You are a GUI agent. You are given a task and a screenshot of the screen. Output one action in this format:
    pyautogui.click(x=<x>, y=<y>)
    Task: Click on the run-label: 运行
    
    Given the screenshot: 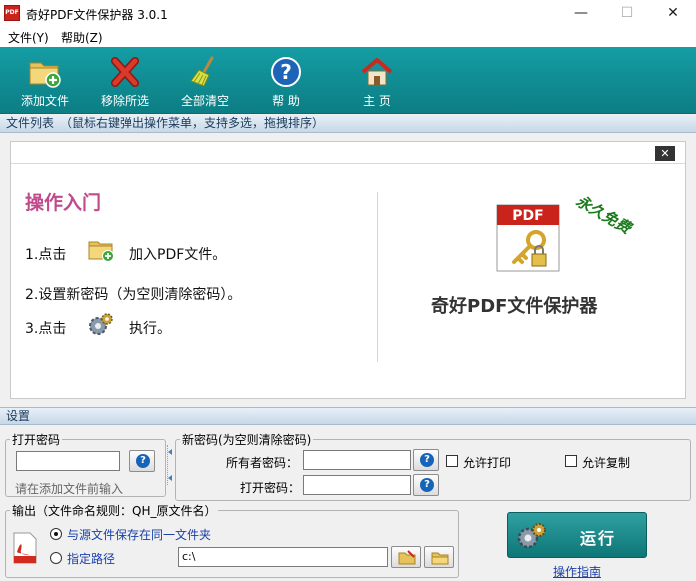 What is the action you would take?
    pyautogui.click(x=598, y=538)
    